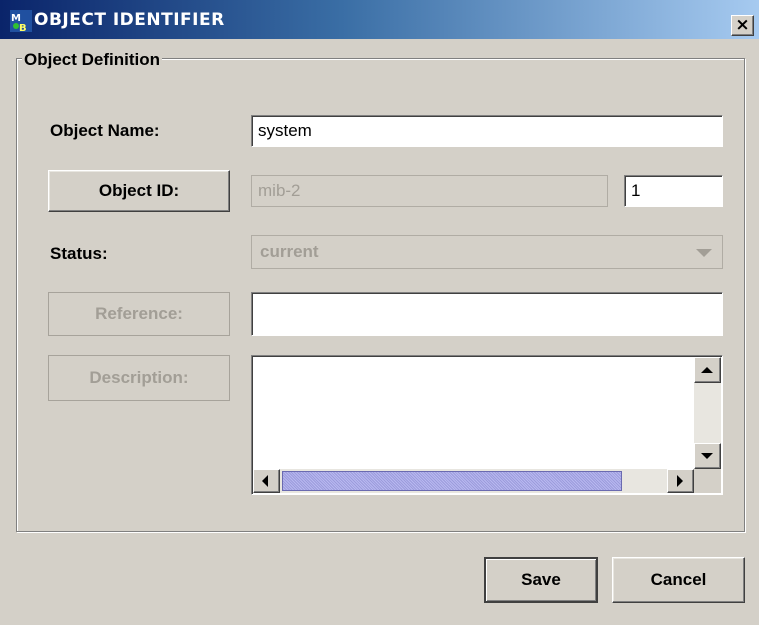  I want to click on reference-button: Reference:, so click(139, 314).